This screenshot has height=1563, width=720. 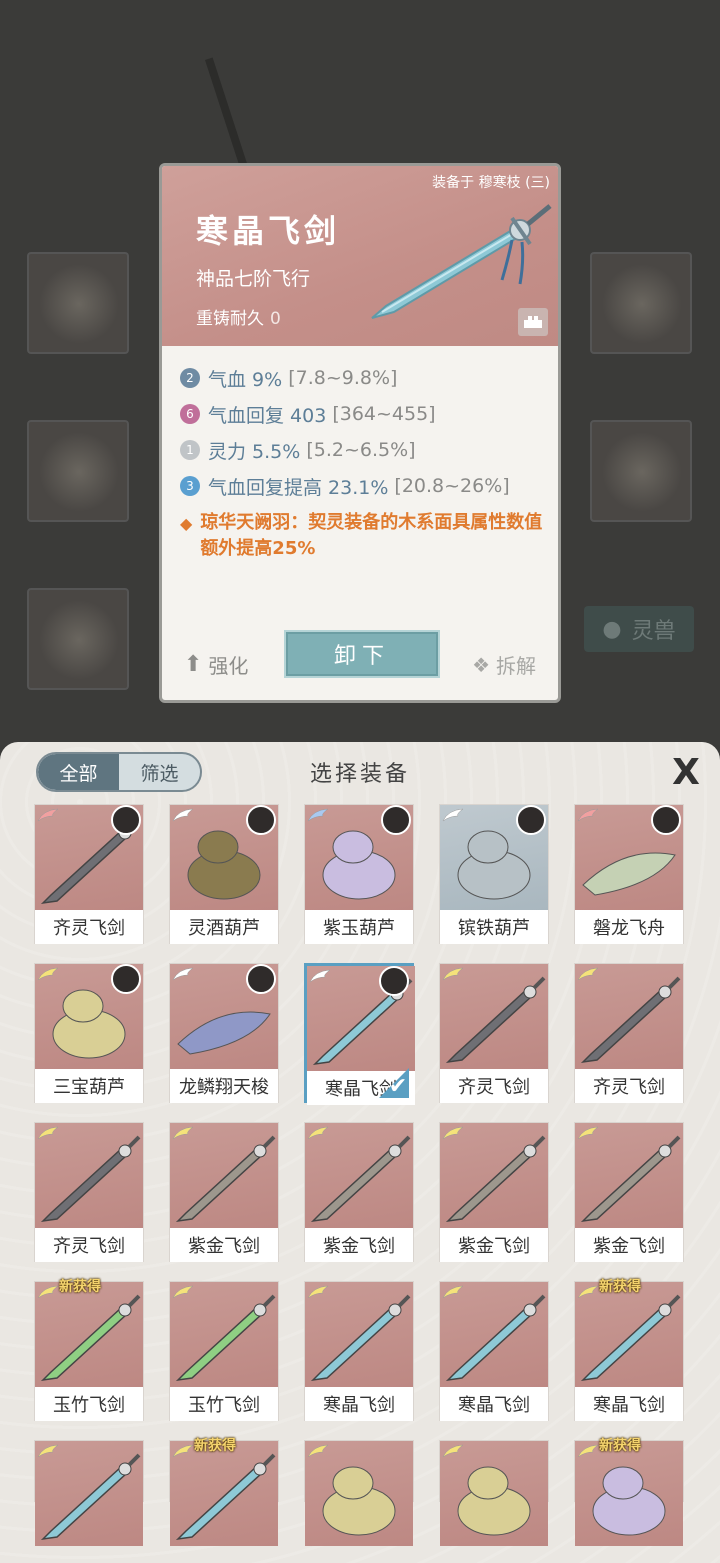 What do you see at coordinates (360, 256) in the screenshot?
I see `card-header: 装备于 穆寒枝 (三) 寒晶飞剑 神品七阶飞行 重铸耐久 0` at bounding box center [360, 256].